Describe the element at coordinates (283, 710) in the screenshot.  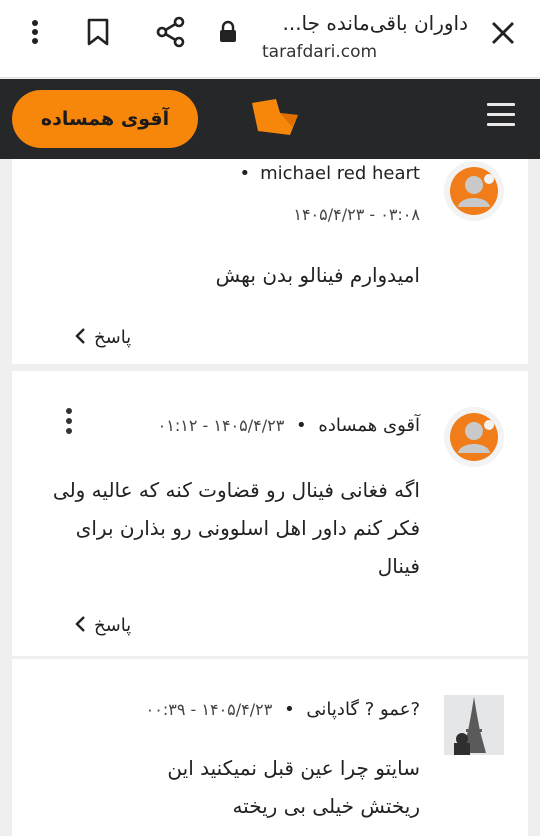
I see `comment-author-line: ?عمو ? گادپانی • ۱۴۰۵/۴/۲۳ - ۰۰:۳۹` at that location.